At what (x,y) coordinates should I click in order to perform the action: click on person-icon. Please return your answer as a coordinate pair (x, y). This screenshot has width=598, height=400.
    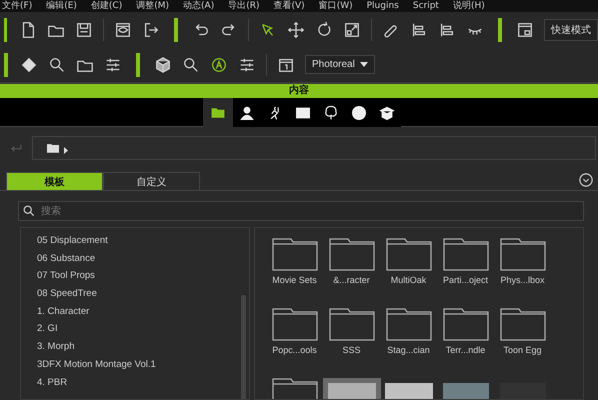
    Looking at the image, I should click on (247, 112).